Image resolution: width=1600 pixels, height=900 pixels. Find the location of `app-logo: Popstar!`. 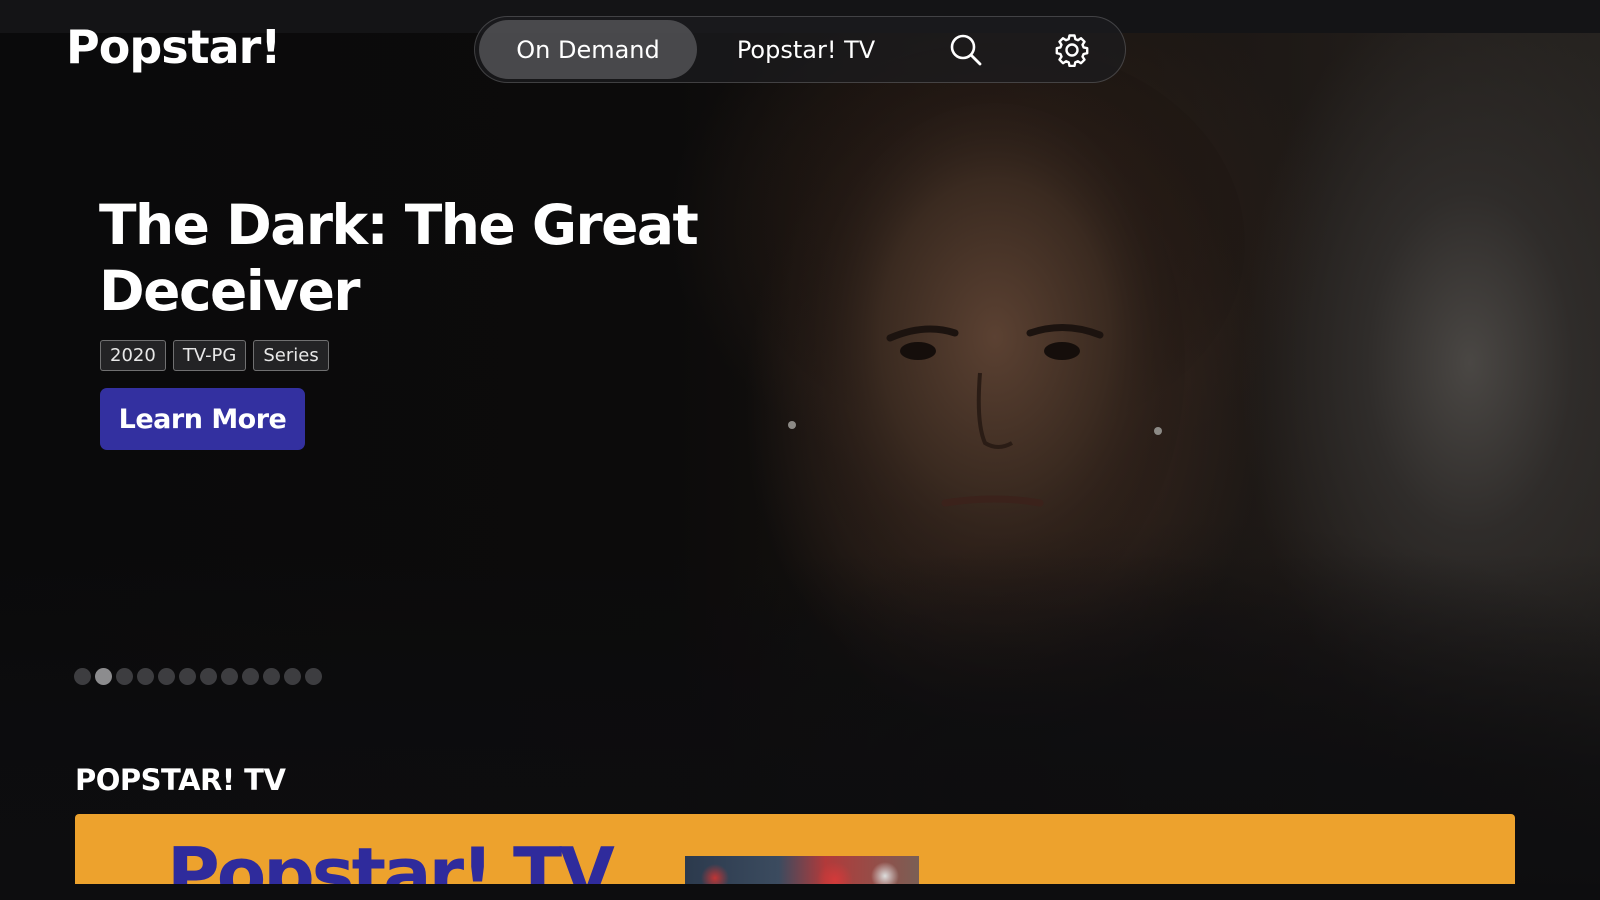

app-logo: Popstar! is located at coordinates (173, 47).